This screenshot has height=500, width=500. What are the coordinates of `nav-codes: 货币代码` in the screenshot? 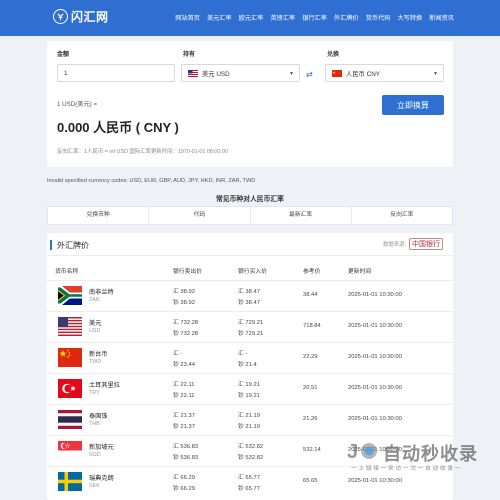 It's located at (378, 17).